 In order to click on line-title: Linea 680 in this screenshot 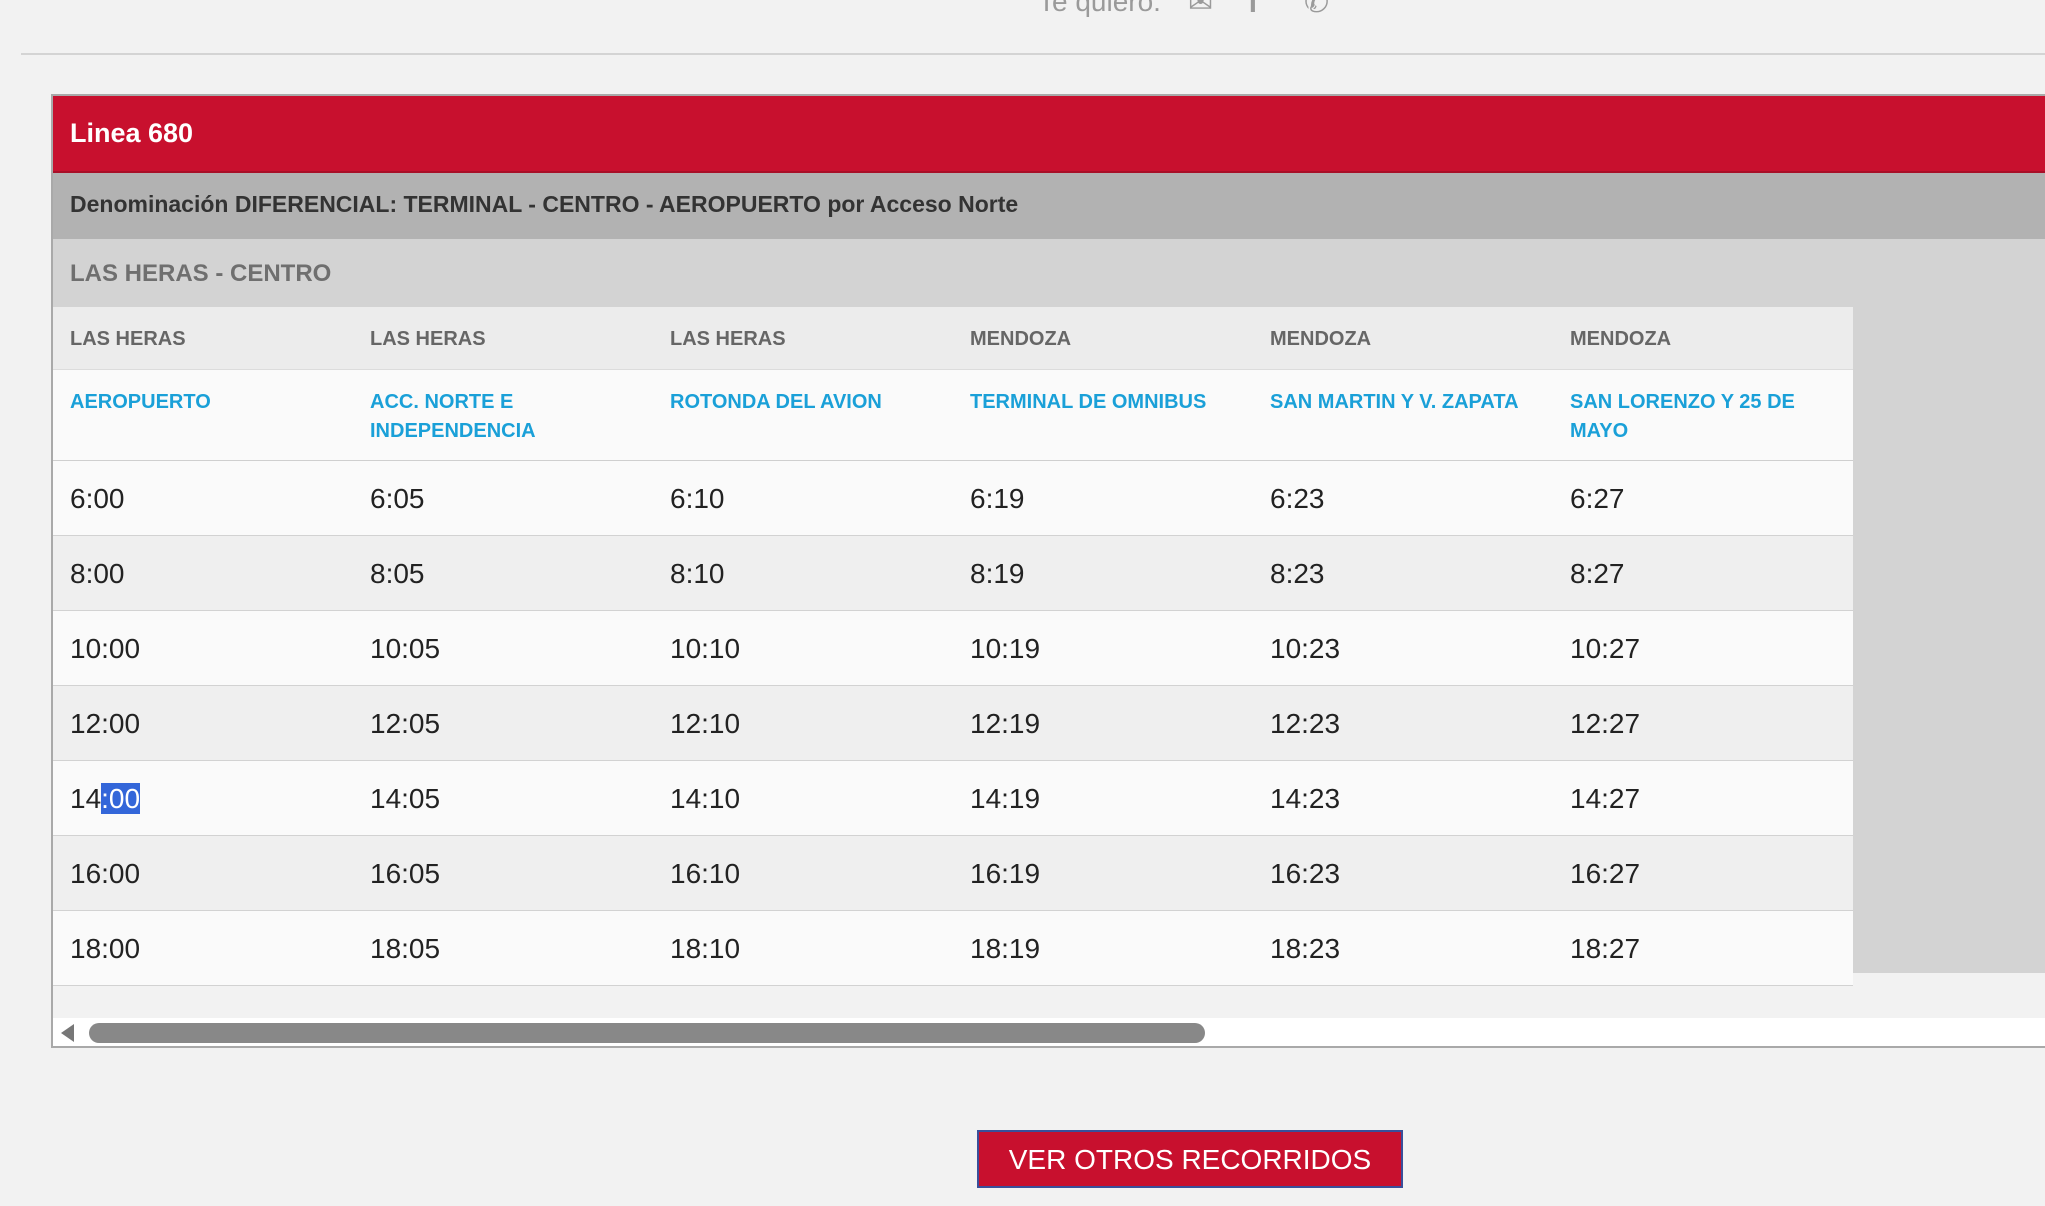, I will do `click(132, 133)`.